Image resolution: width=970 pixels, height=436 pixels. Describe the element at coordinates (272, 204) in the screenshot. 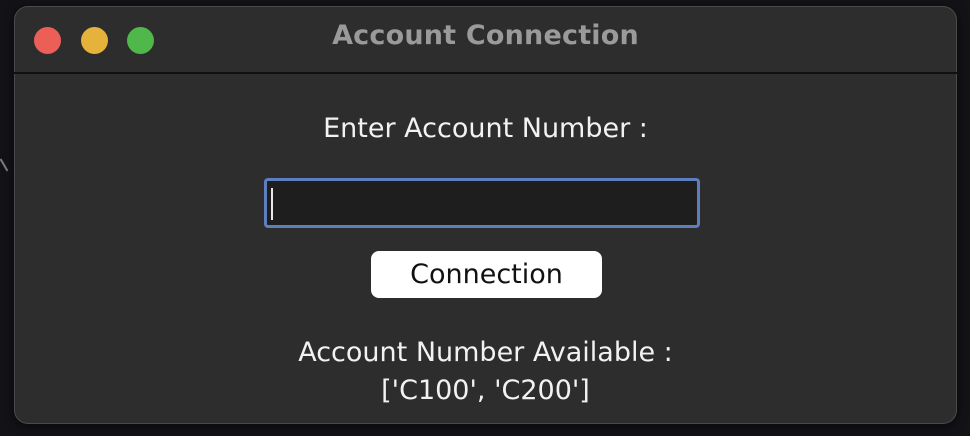

I see `text-cursor` at that location.